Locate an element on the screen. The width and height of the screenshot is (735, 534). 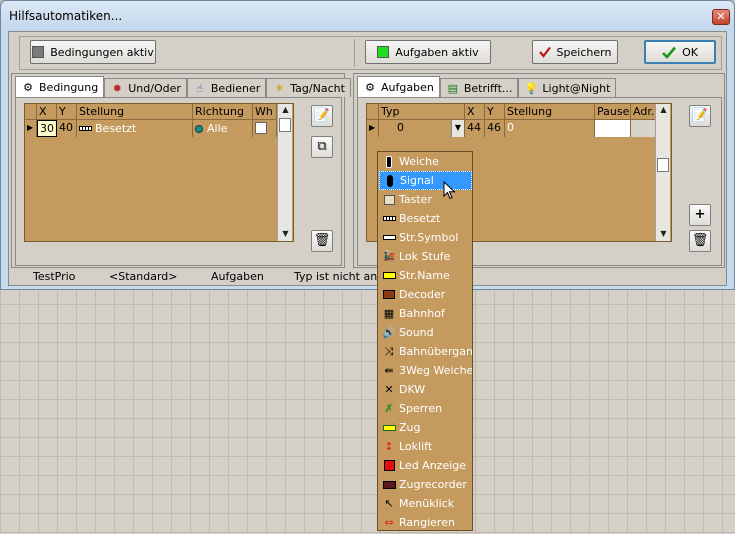
list-item-bahnuebergang: ⤨ Bahnübergang is located at coordinates (425, 351).